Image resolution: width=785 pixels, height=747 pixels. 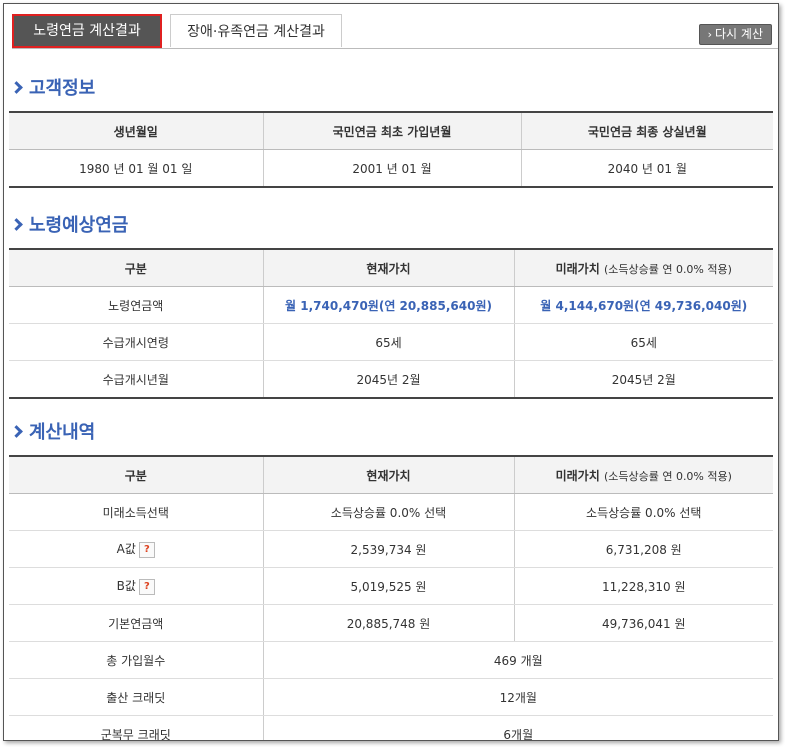 I want to click on row-label: 수급개시년월, so click(x=136, y=379).